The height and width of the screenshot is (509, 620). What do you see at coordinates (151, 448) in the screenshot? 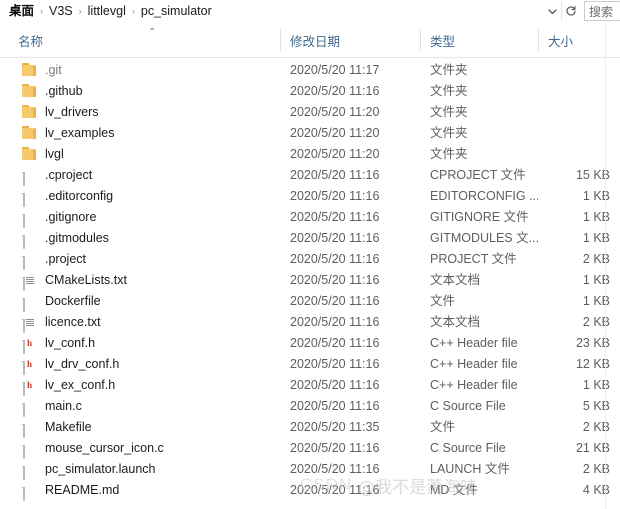
I see `file-name-cell: mouse_cursor_icon.c` at bounding box center [151, 448].